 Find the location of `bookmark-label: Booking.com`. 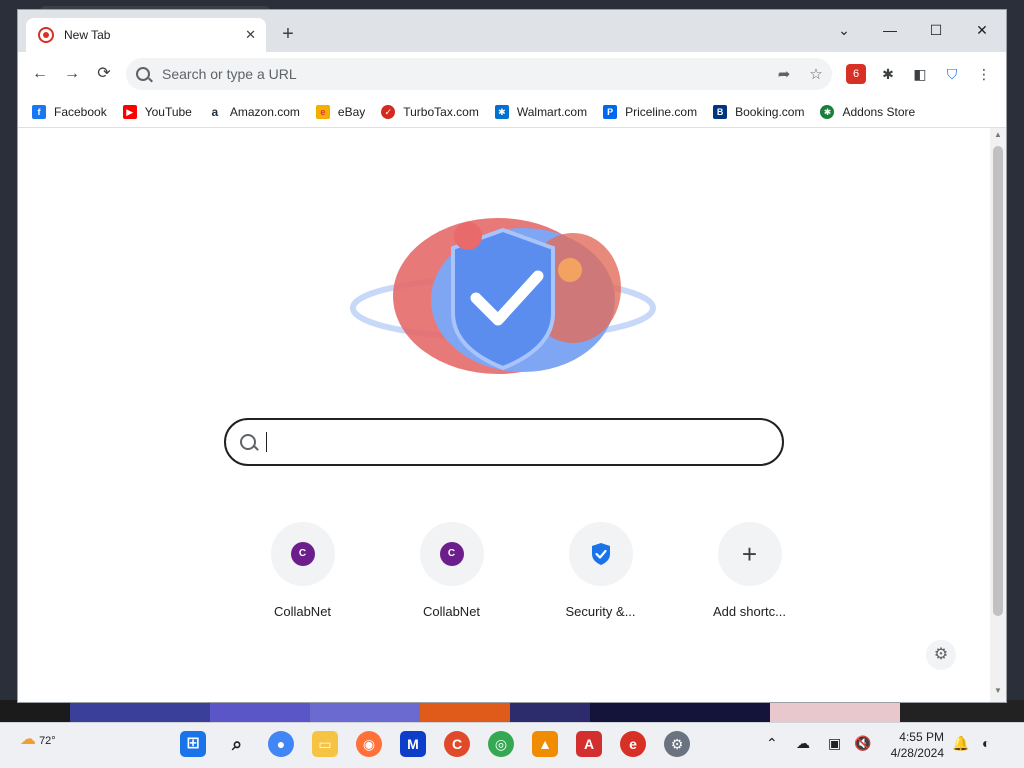

bookmark-label: Booking.com is located at coordinates (770, 111).